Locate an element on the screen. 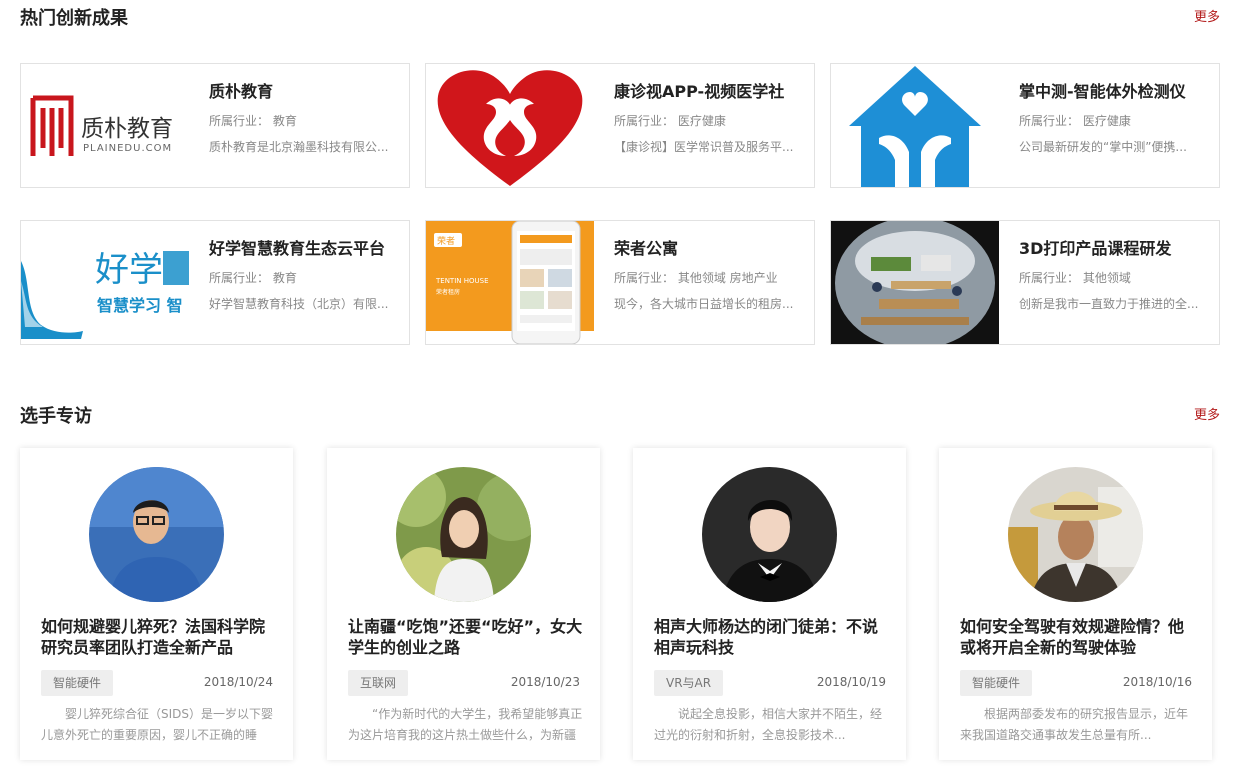 The height and width of the screenshot is (770, 1234). innovation-header: 热门创新成果 更多 is located at coordinates (620, 19).